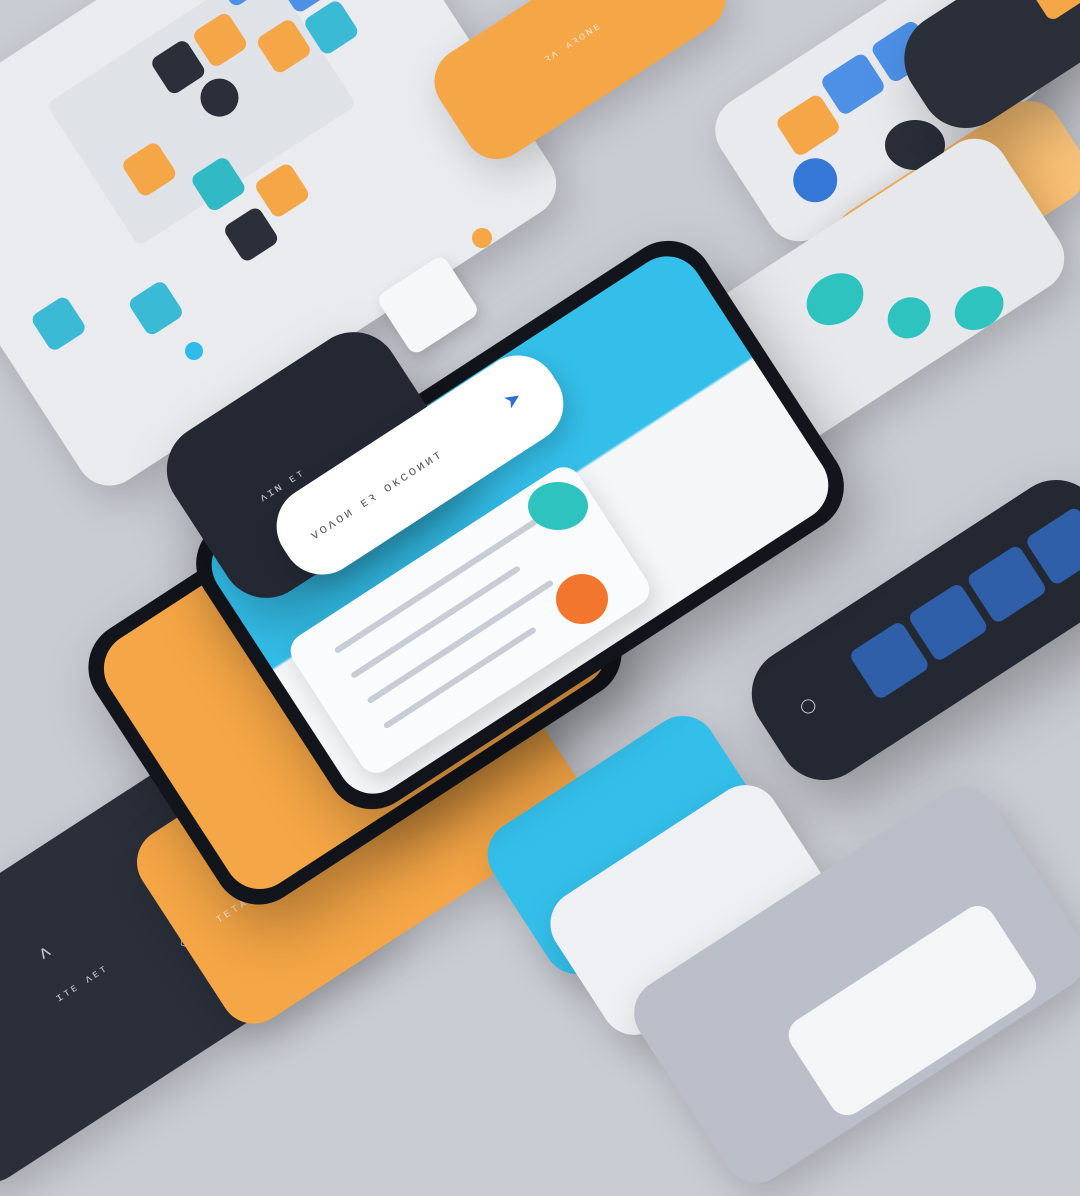 This screenshot has height=1196, width=1080. Describe the element at coordinates (582, 599) in the screenshot. I see `fab-orange-button` at that location.